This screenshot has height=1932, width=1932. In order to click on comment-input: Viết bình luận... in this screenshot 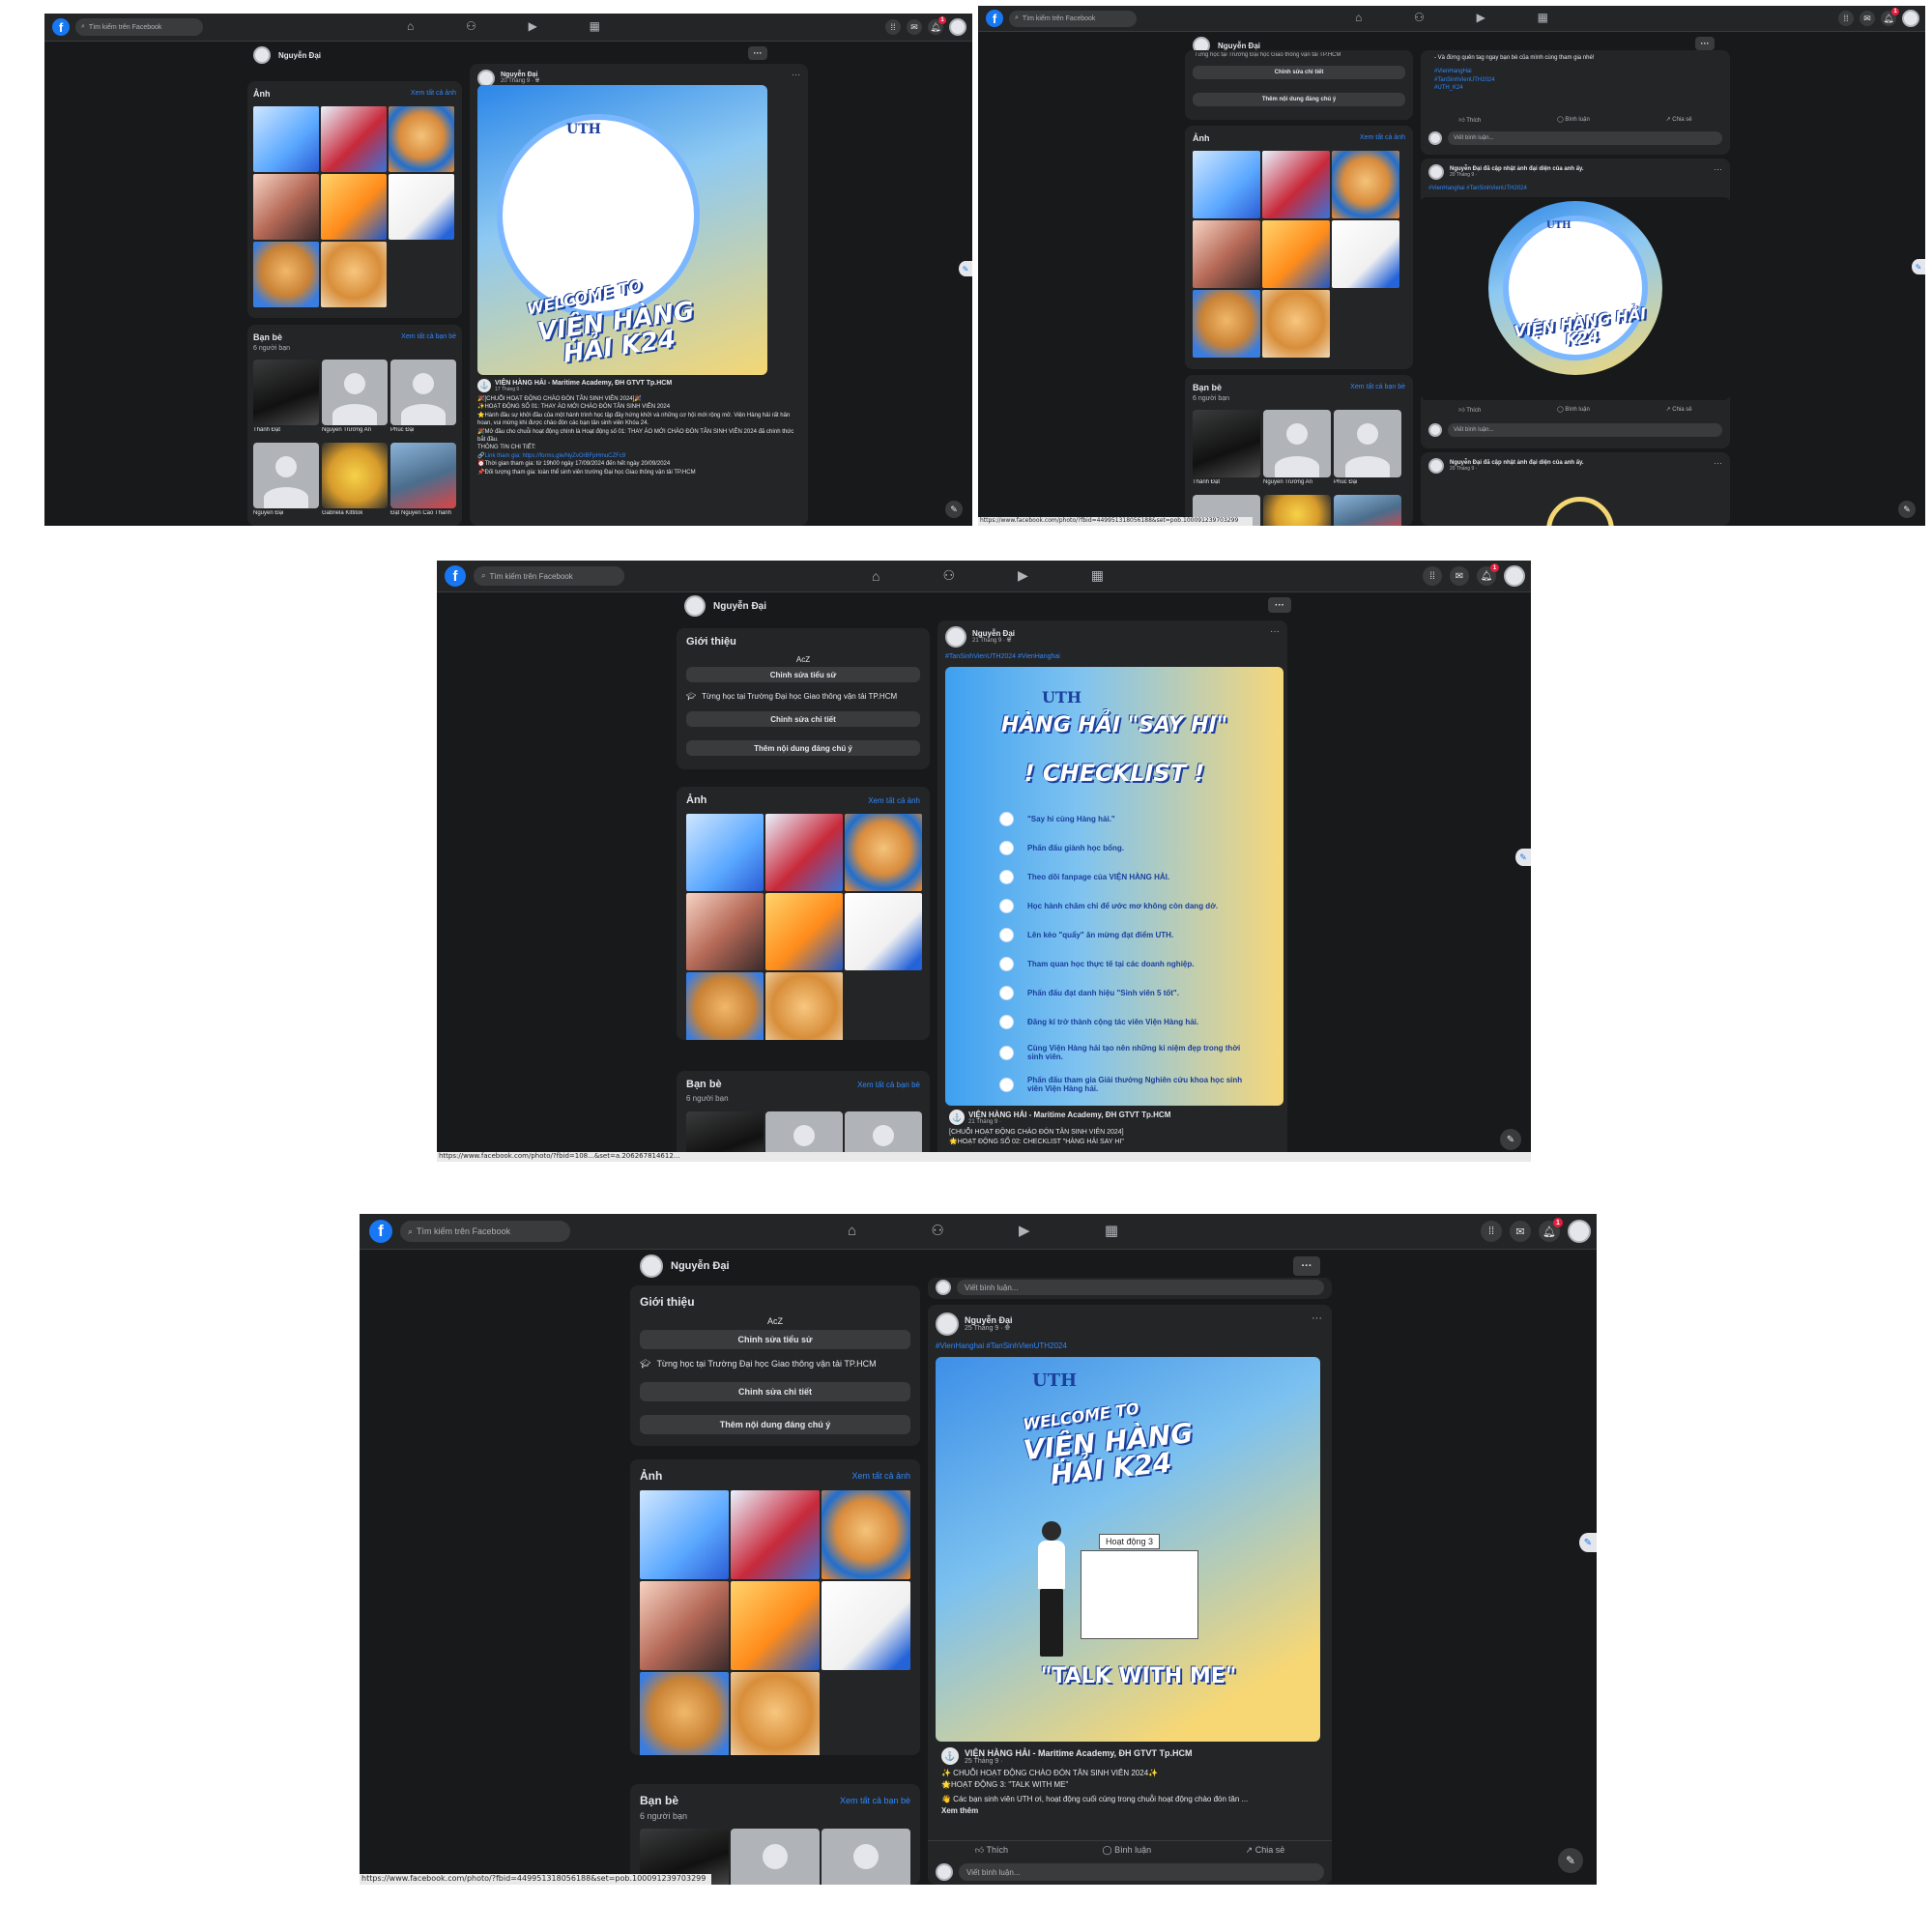, I will do `click(1585, 430)`.